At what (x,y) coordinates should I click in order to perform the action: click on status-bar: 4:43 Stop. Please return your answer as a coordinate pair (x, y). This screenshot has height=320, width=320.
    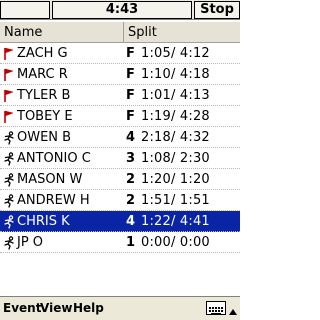
    Looking at the image, I should click on (120, 10).